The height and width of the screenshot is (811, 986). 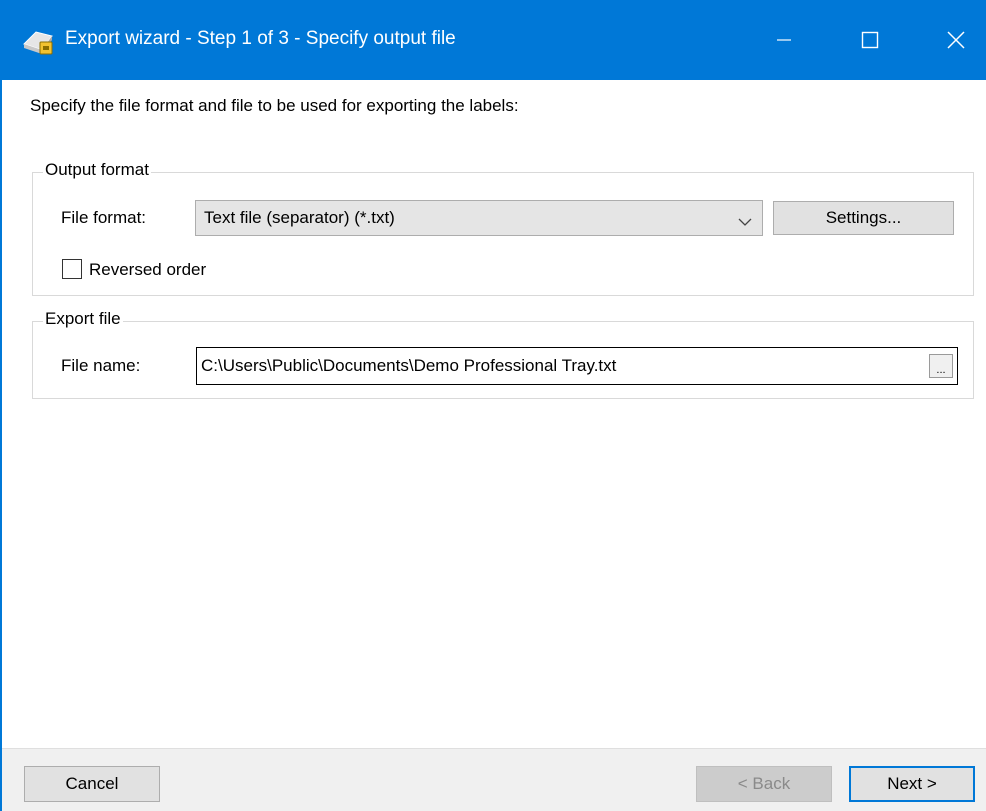 I want to click on maximize-button, so click(x=870, y=40).